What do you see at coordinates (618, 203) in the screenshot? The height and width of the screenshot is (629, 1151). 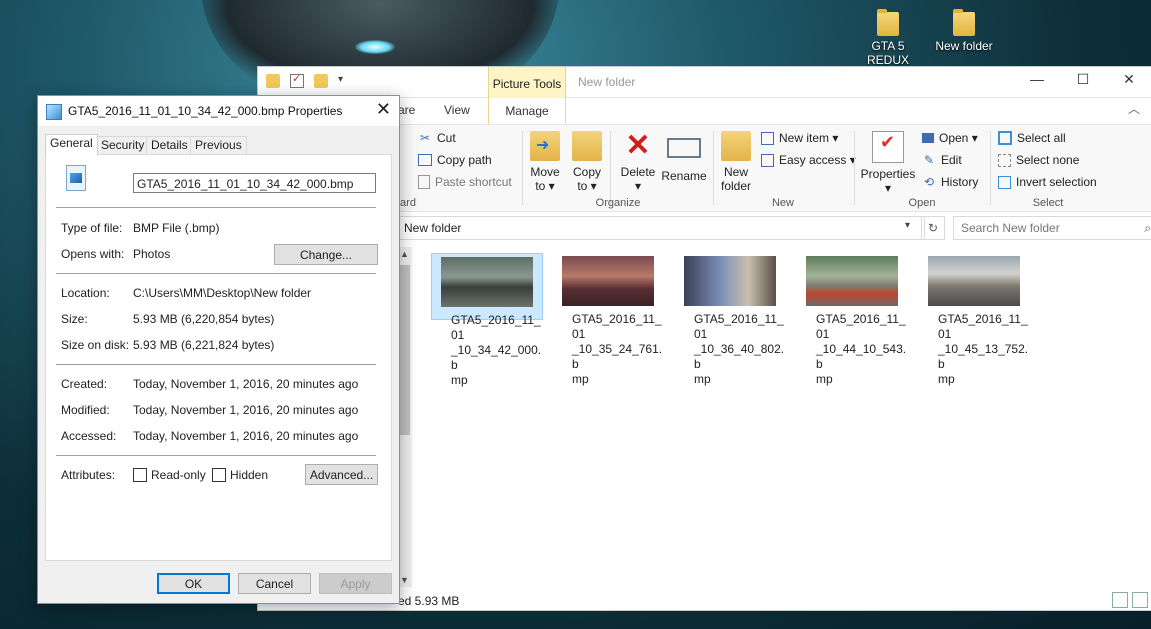 I see `organize-group-label: Organize` at bounding box center [618, 203].